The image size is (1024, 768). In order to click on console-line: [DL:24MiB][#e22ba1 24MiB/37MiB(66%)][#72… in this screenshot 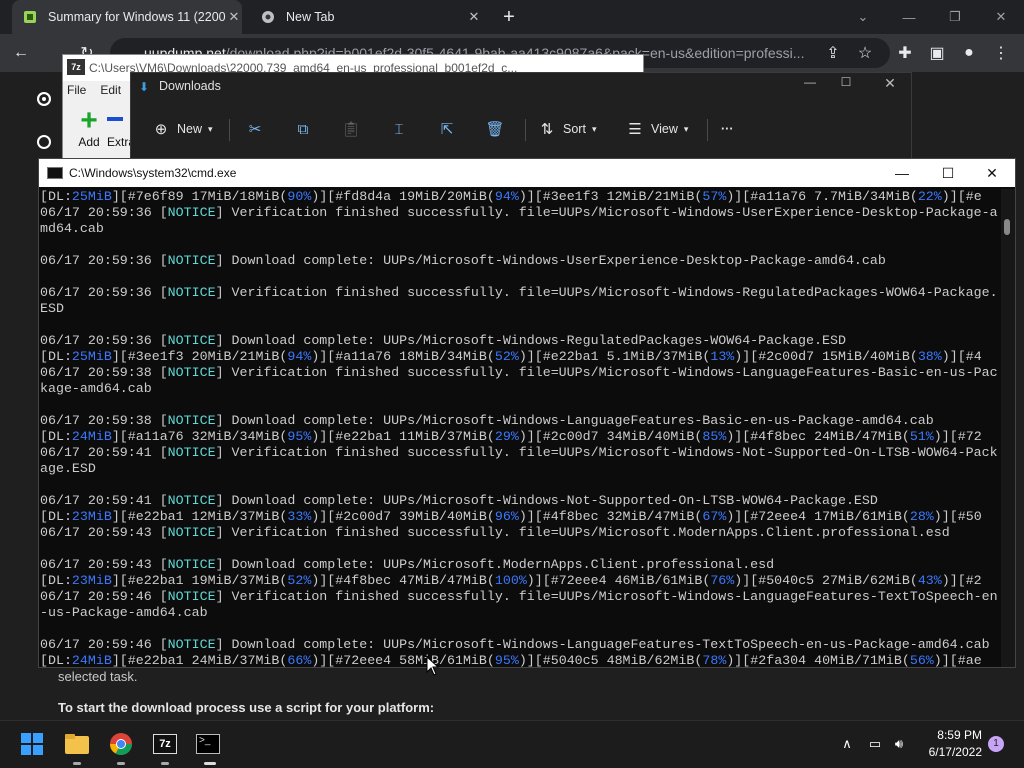, I will do `click(520, 660)`.